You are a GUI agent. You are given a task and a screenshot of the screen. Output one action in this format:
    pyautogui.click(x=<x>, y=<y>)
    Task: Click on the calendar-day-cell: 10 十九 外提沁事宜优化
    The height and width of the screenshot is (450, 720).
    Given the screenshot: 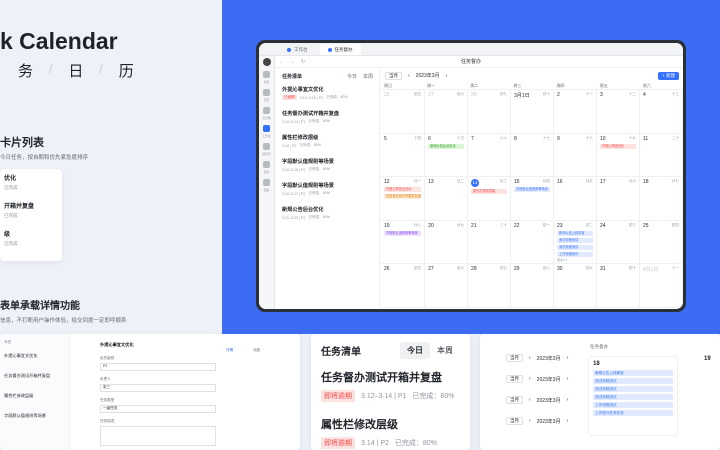 What is the action you would take?
    pyautogui.click(x=618, y=155)
    